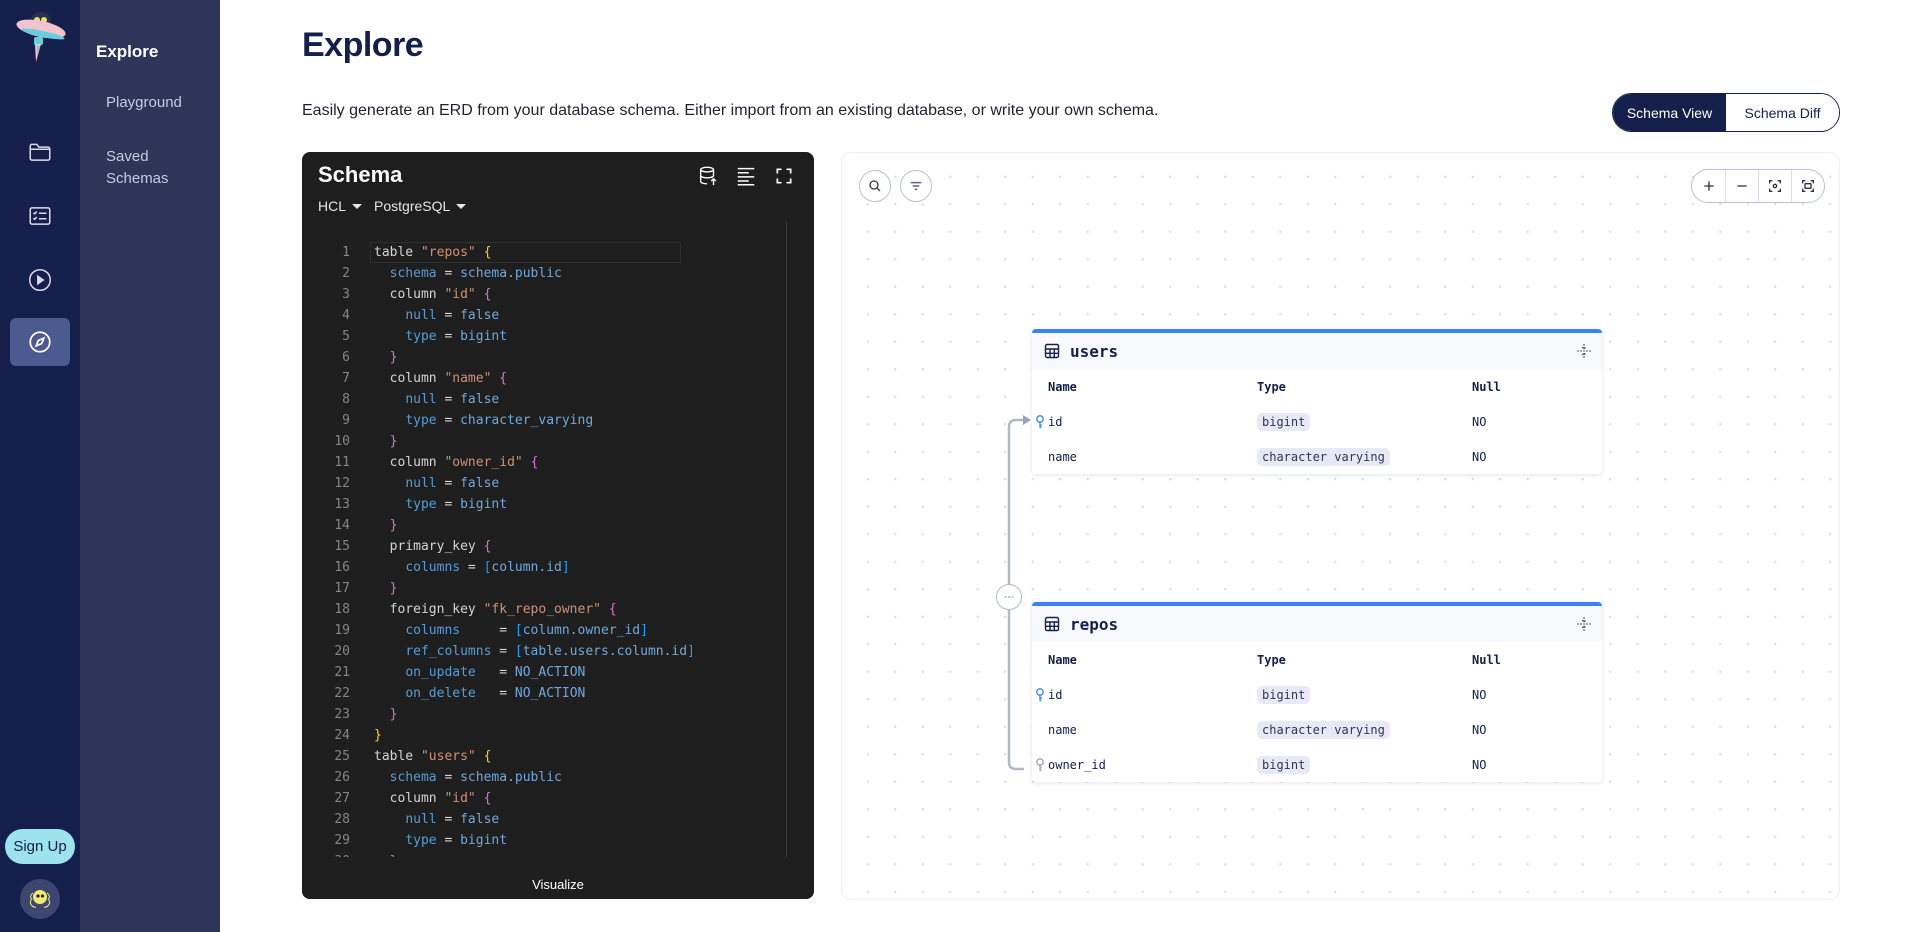 The width and height of the screenshot is (1918, 932). I want to click on code-line: 30 }, so click(507, 854).